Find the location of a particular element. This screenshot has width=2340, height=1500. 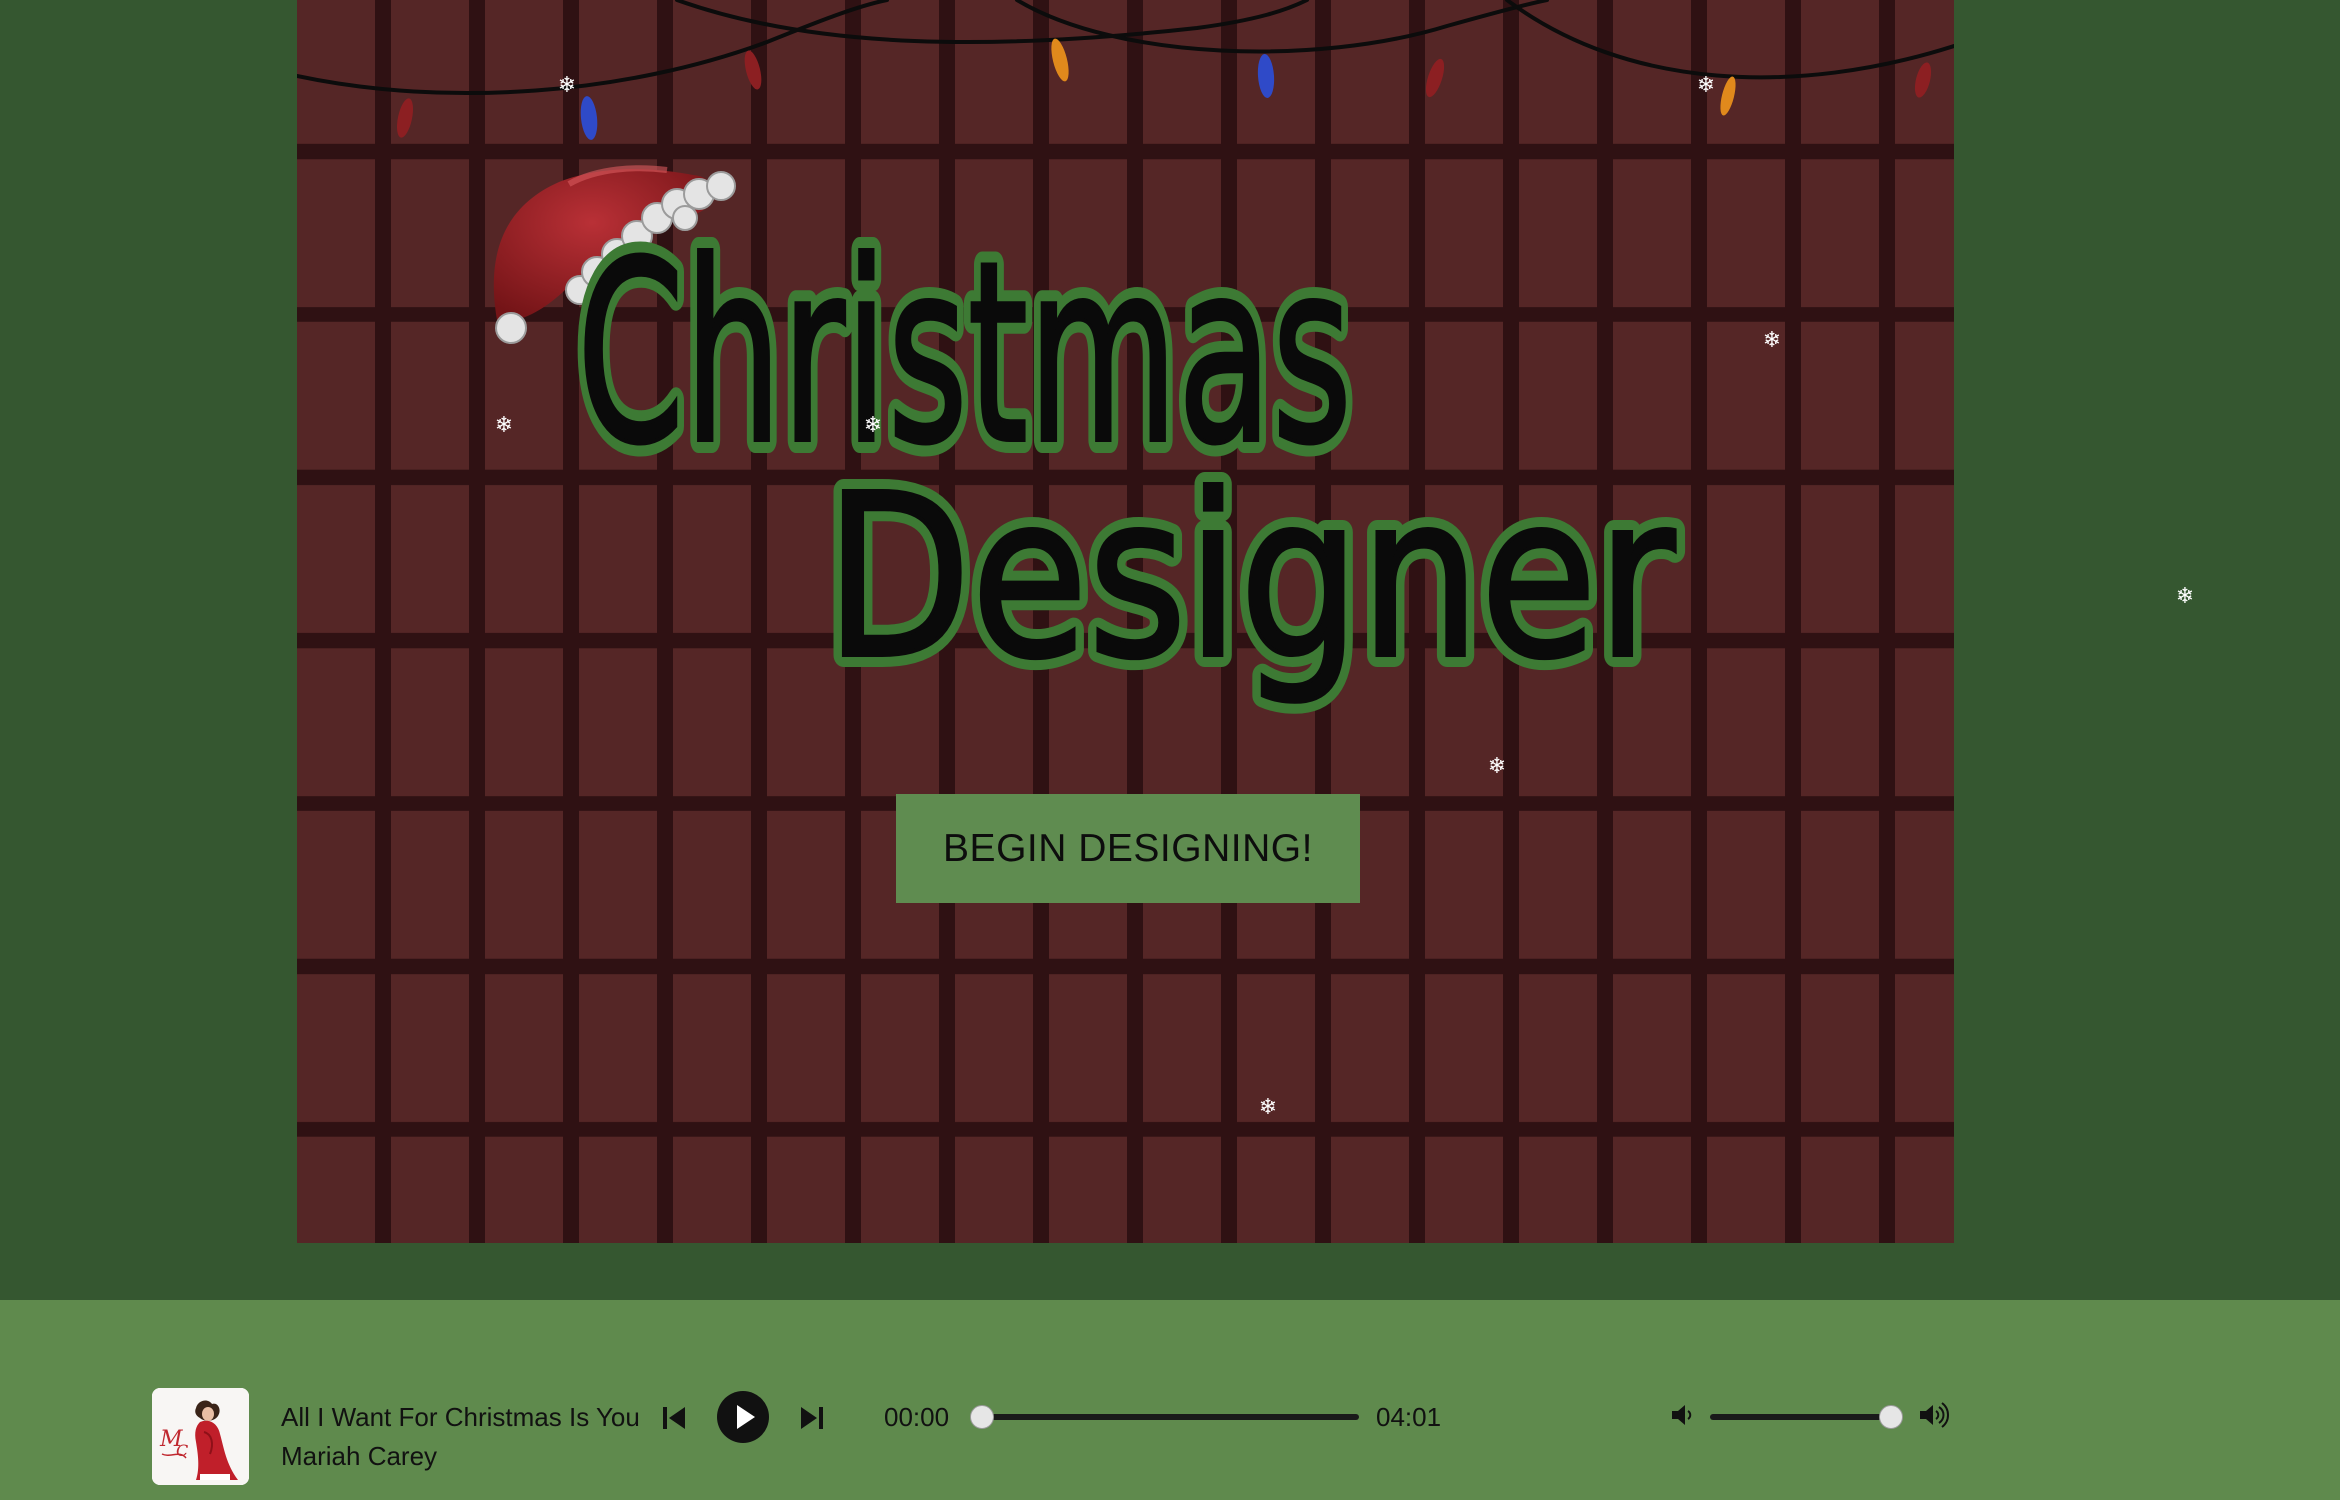

current-time: 00:00 is located at coordinates (917, 1417).